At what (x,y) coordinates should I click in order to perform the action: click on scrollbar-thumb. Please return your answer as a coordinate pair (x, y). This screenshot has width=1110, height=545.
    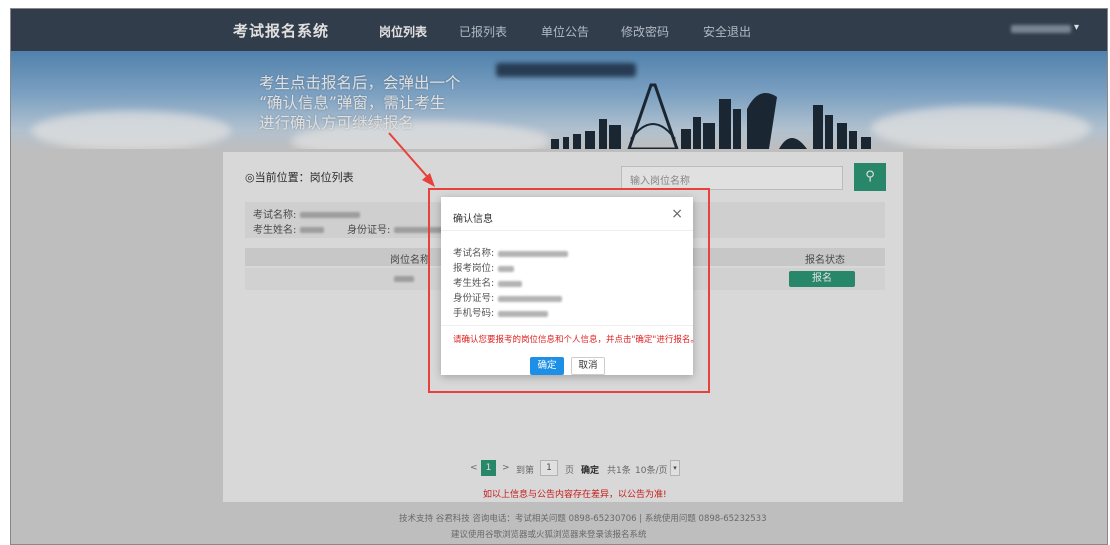
    Looking at the image, I should click on (1107, 432).